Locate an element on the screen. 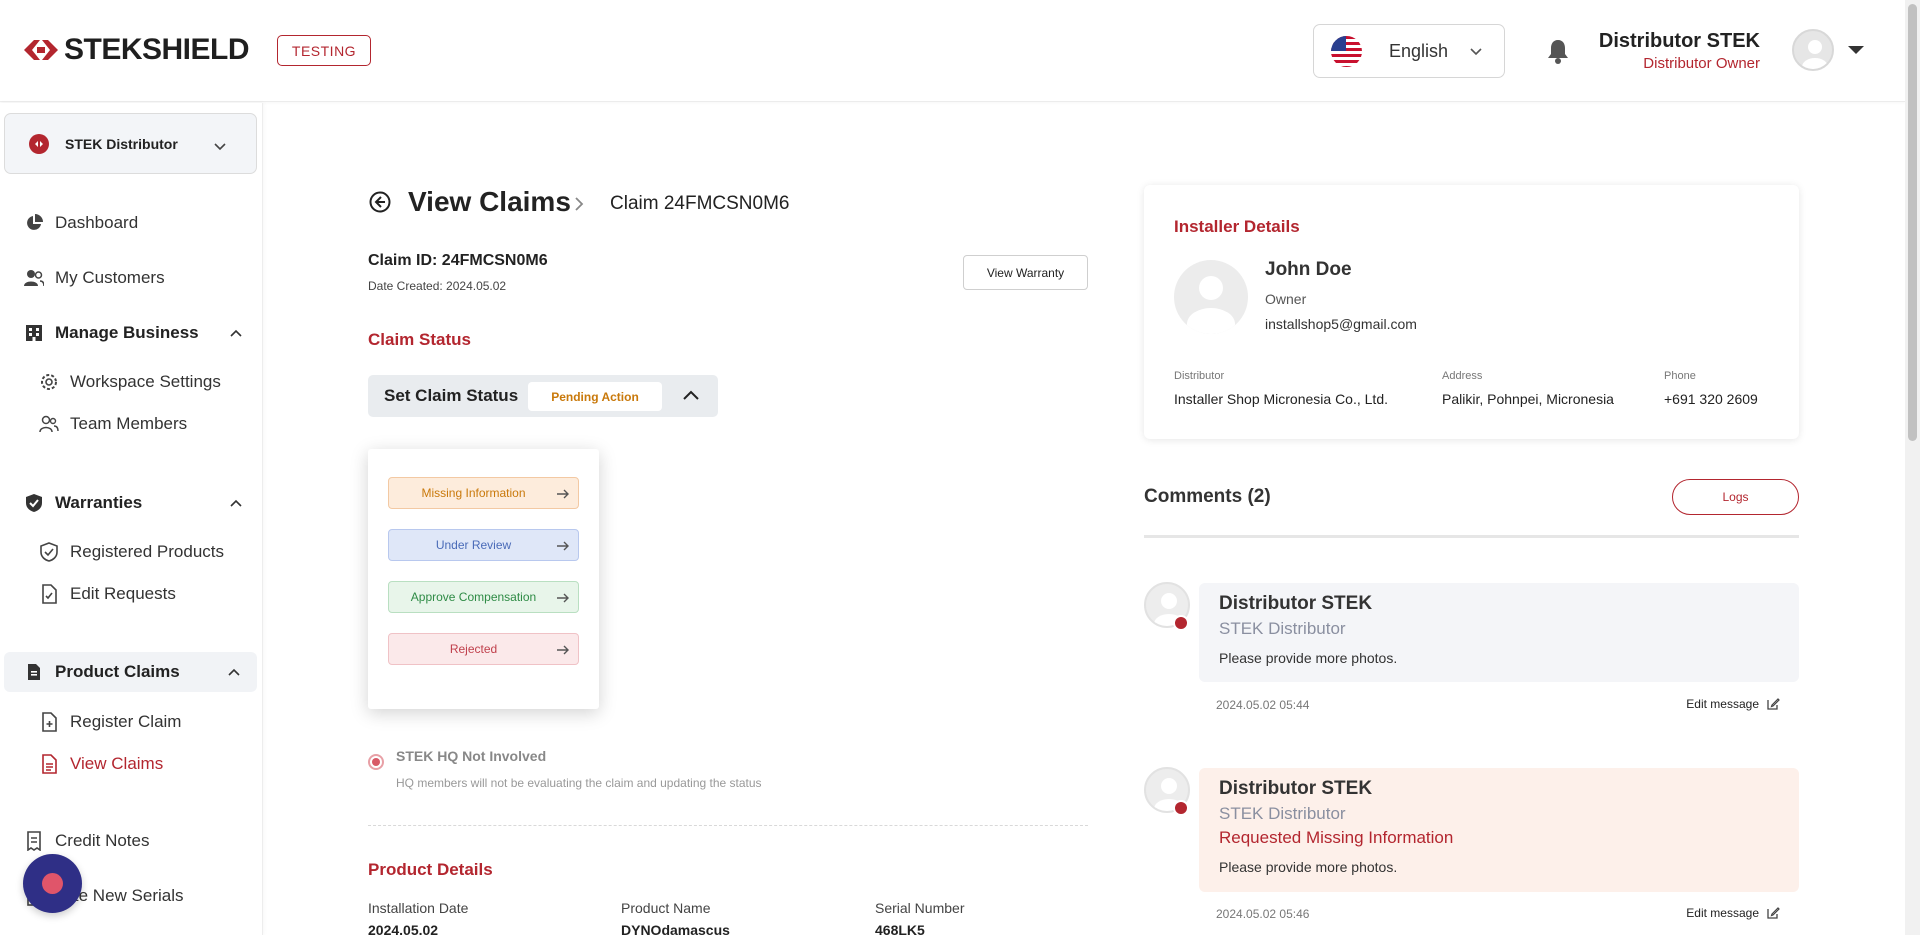 The height and width of the screenshot is (935, 1920). sidebar-item-view-claims: View Claims is located at coordinates (131, 764).